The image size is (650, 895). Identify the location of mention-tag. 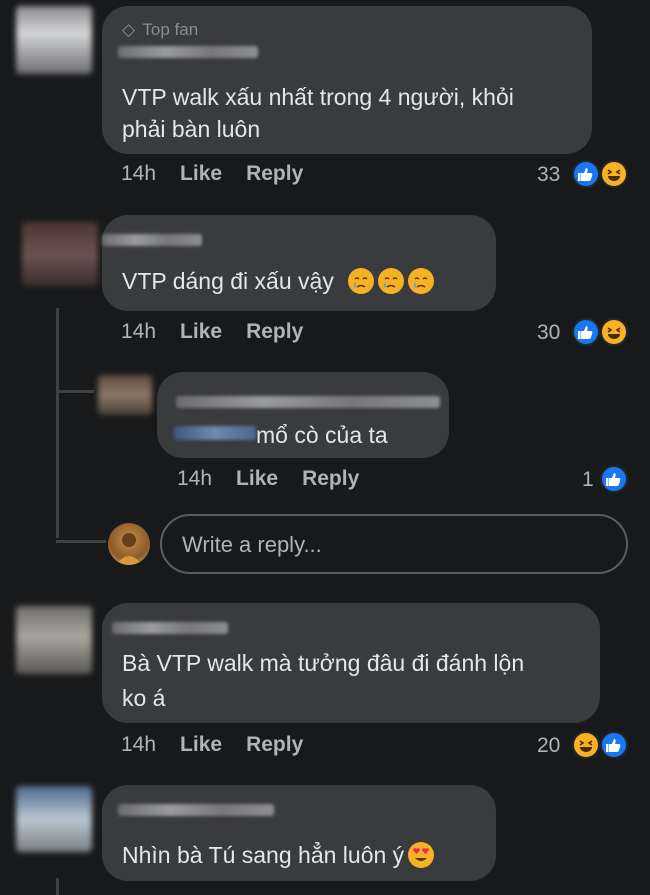
(215, 433).